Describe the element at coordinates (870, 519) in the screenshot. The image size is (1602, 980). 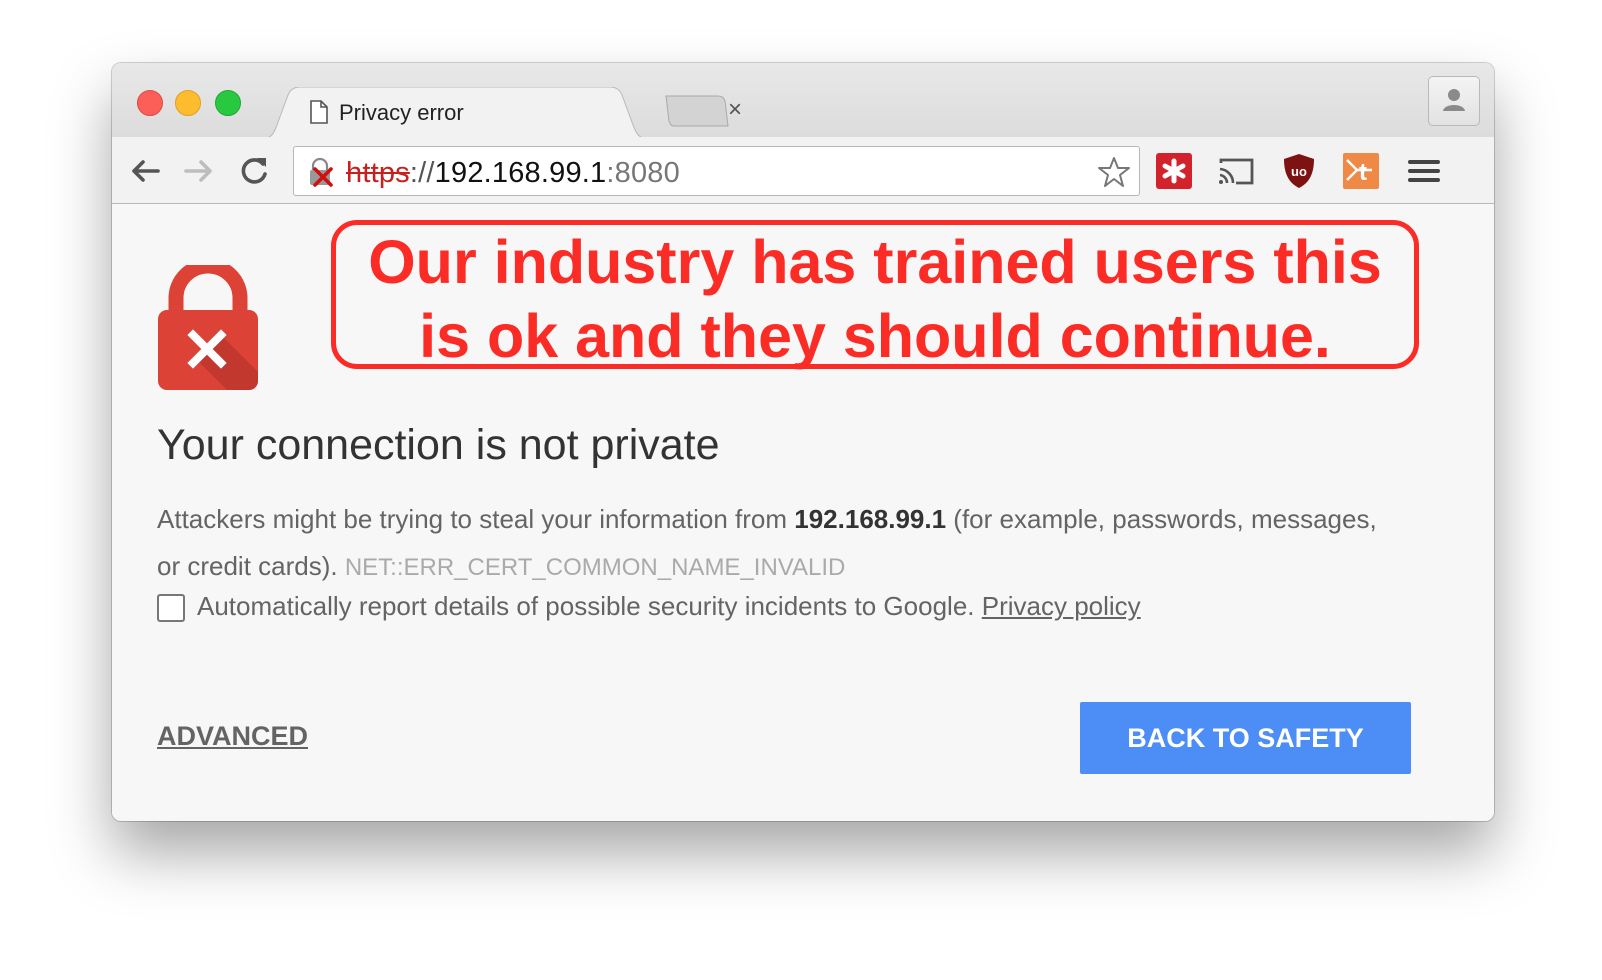
I see `desc-host: 192.168.99.1` at that location.